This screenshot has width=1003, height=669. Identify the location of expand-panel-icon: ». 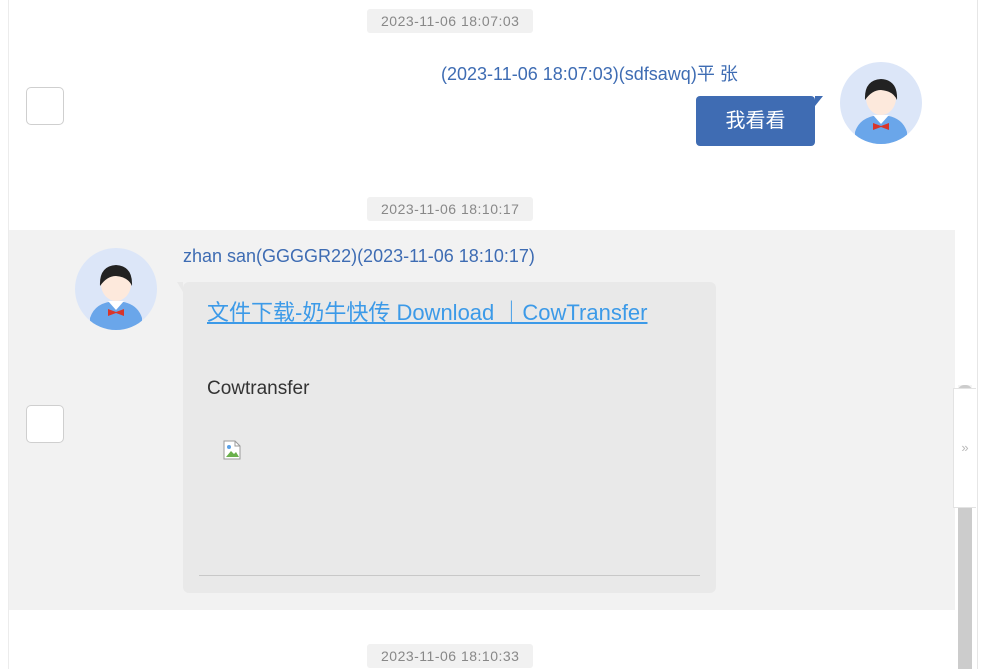
(964, 448).